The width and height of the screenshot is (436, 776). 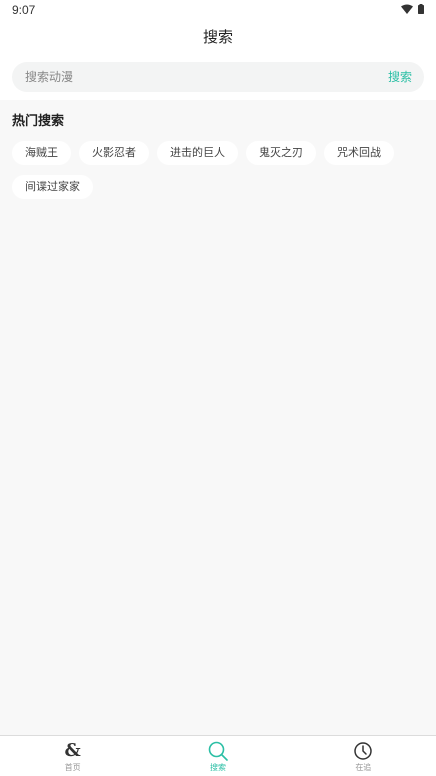 I want to click on hot-tag: 进击的巨人, so click(x=197, y=153).